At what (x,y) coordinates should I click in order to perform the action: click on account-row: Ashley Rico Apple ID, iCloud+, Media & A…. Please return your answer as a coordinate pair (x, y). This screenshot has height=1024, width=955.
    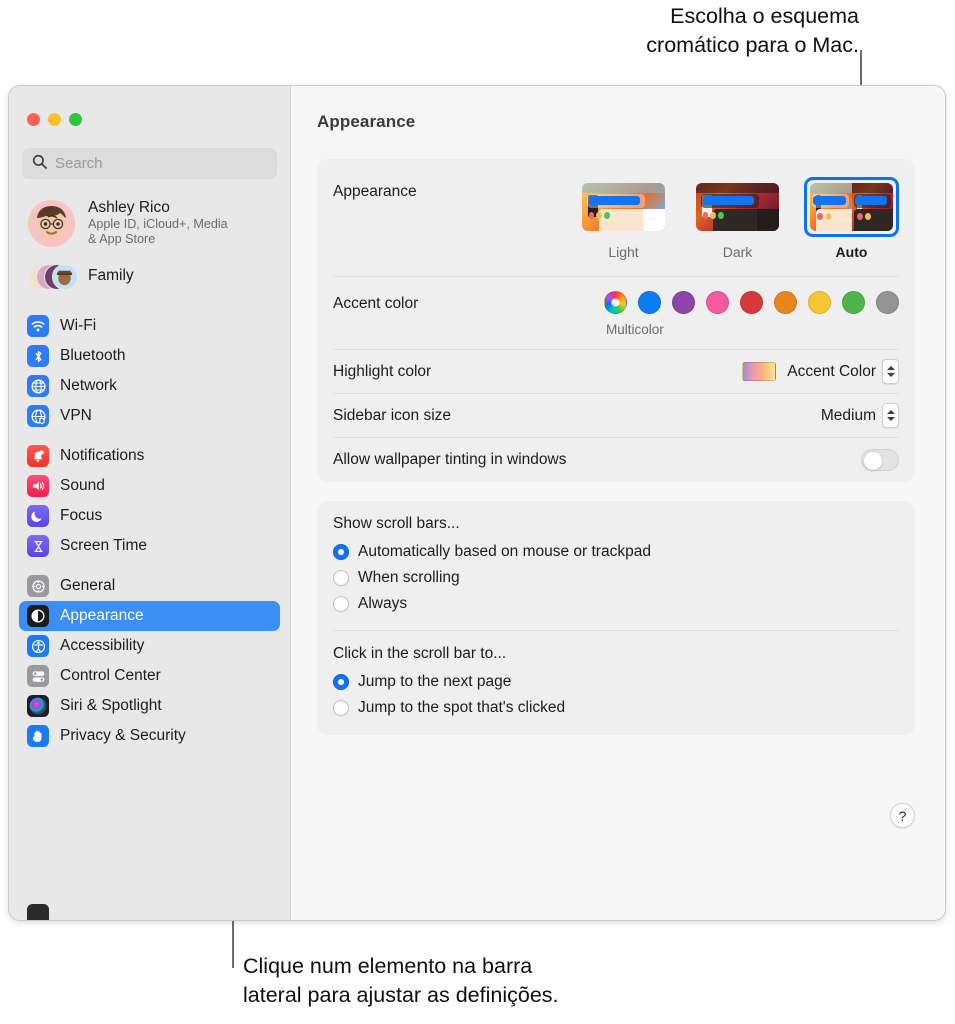
    Looking at the image, I should click on (149, 223).